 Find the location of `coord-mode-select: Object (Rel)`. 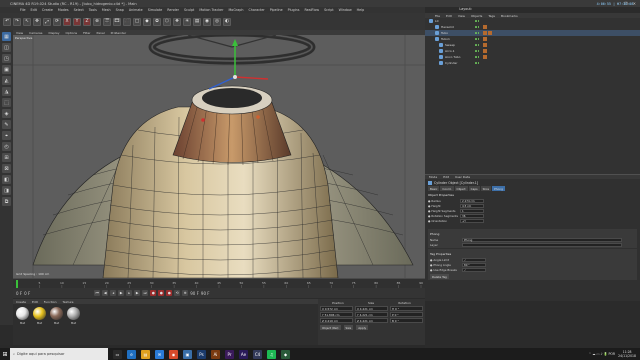

coord-mode-select: Object (Rel) is located at coordinates (330, 327).